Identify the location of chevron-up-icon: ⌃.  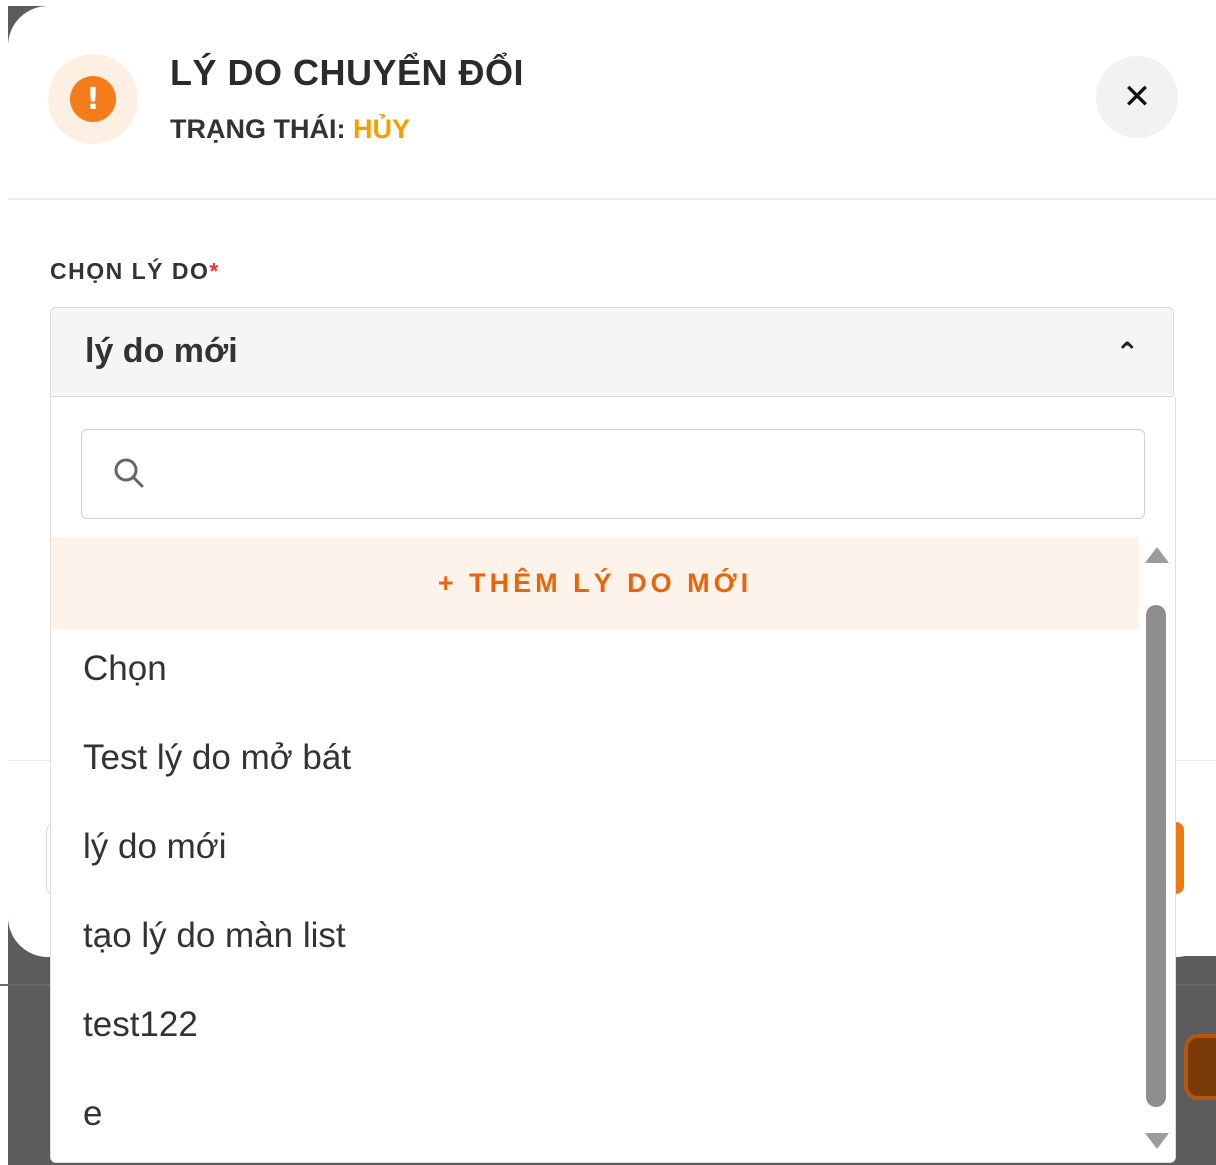
(1127, 352).